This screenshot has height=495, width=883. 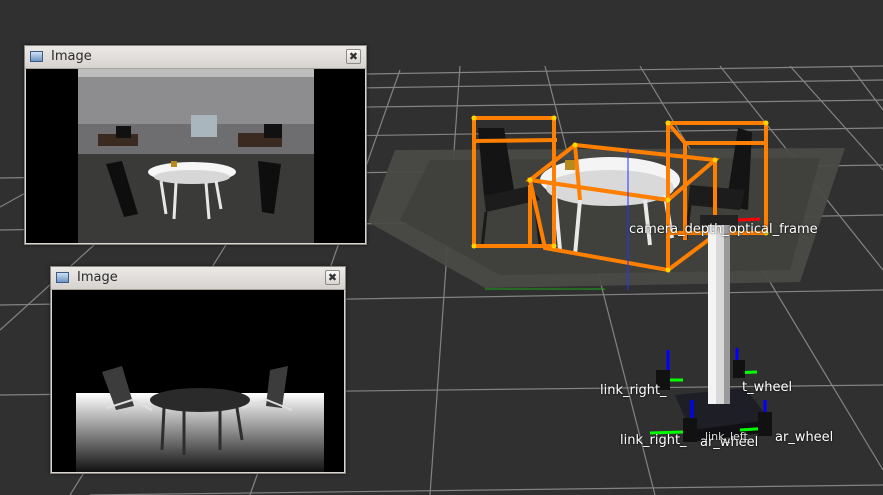 I want to click on depth-window-titlebar: Image ✖, so click(x=198, y=278).